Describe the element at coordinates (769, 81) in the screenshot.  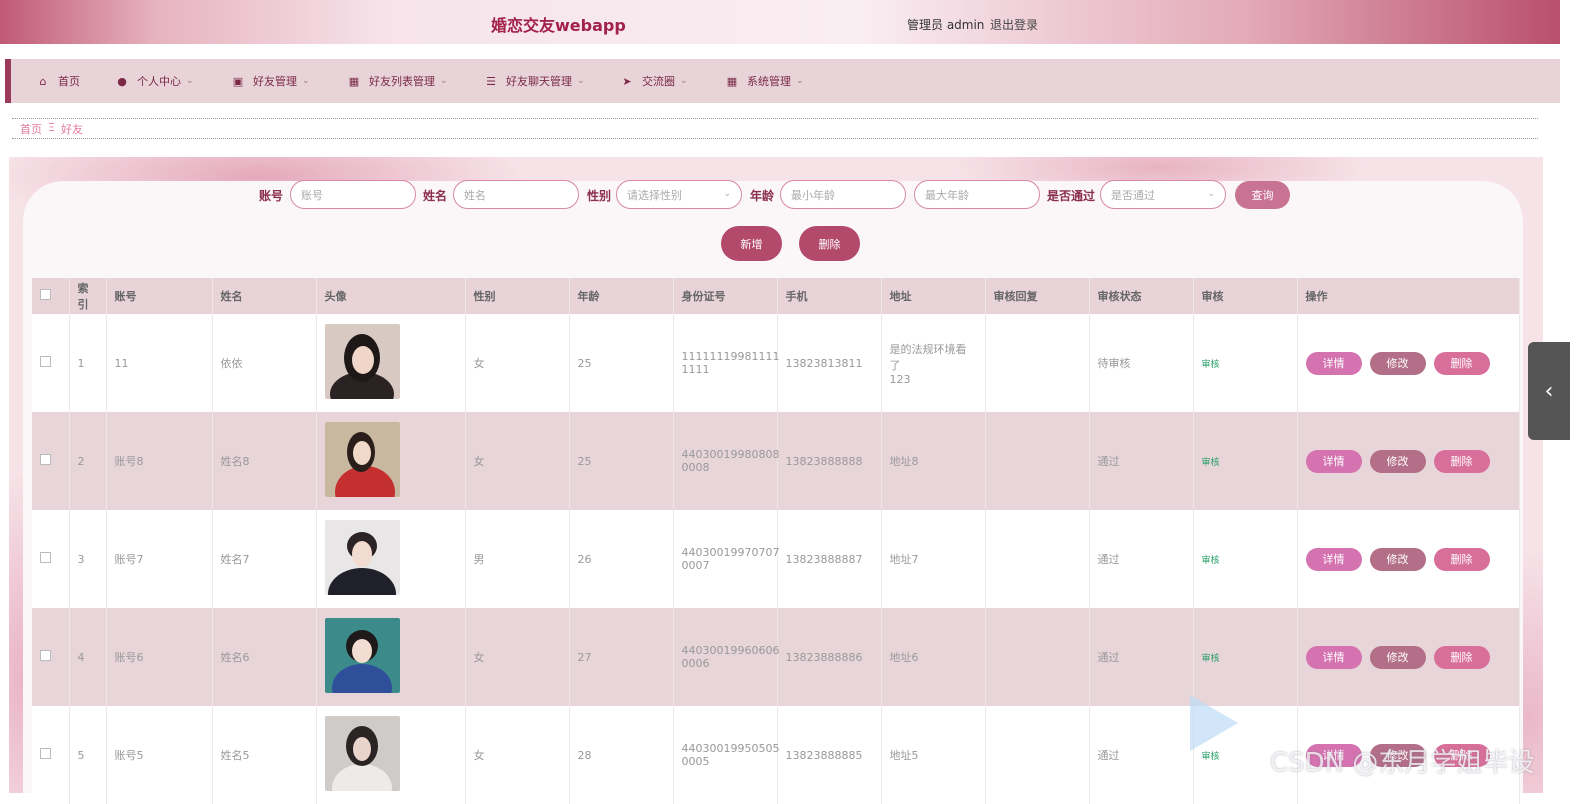
I see `nav-label: 系统管理` at that location.